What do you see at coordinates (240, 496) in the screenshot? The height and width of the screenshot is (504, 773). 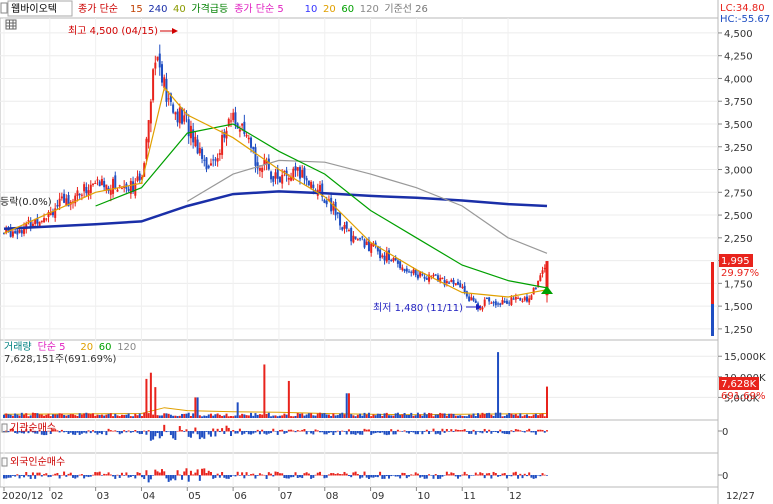 I see `x-tick-label: 06` at bounding box center [240, 496].